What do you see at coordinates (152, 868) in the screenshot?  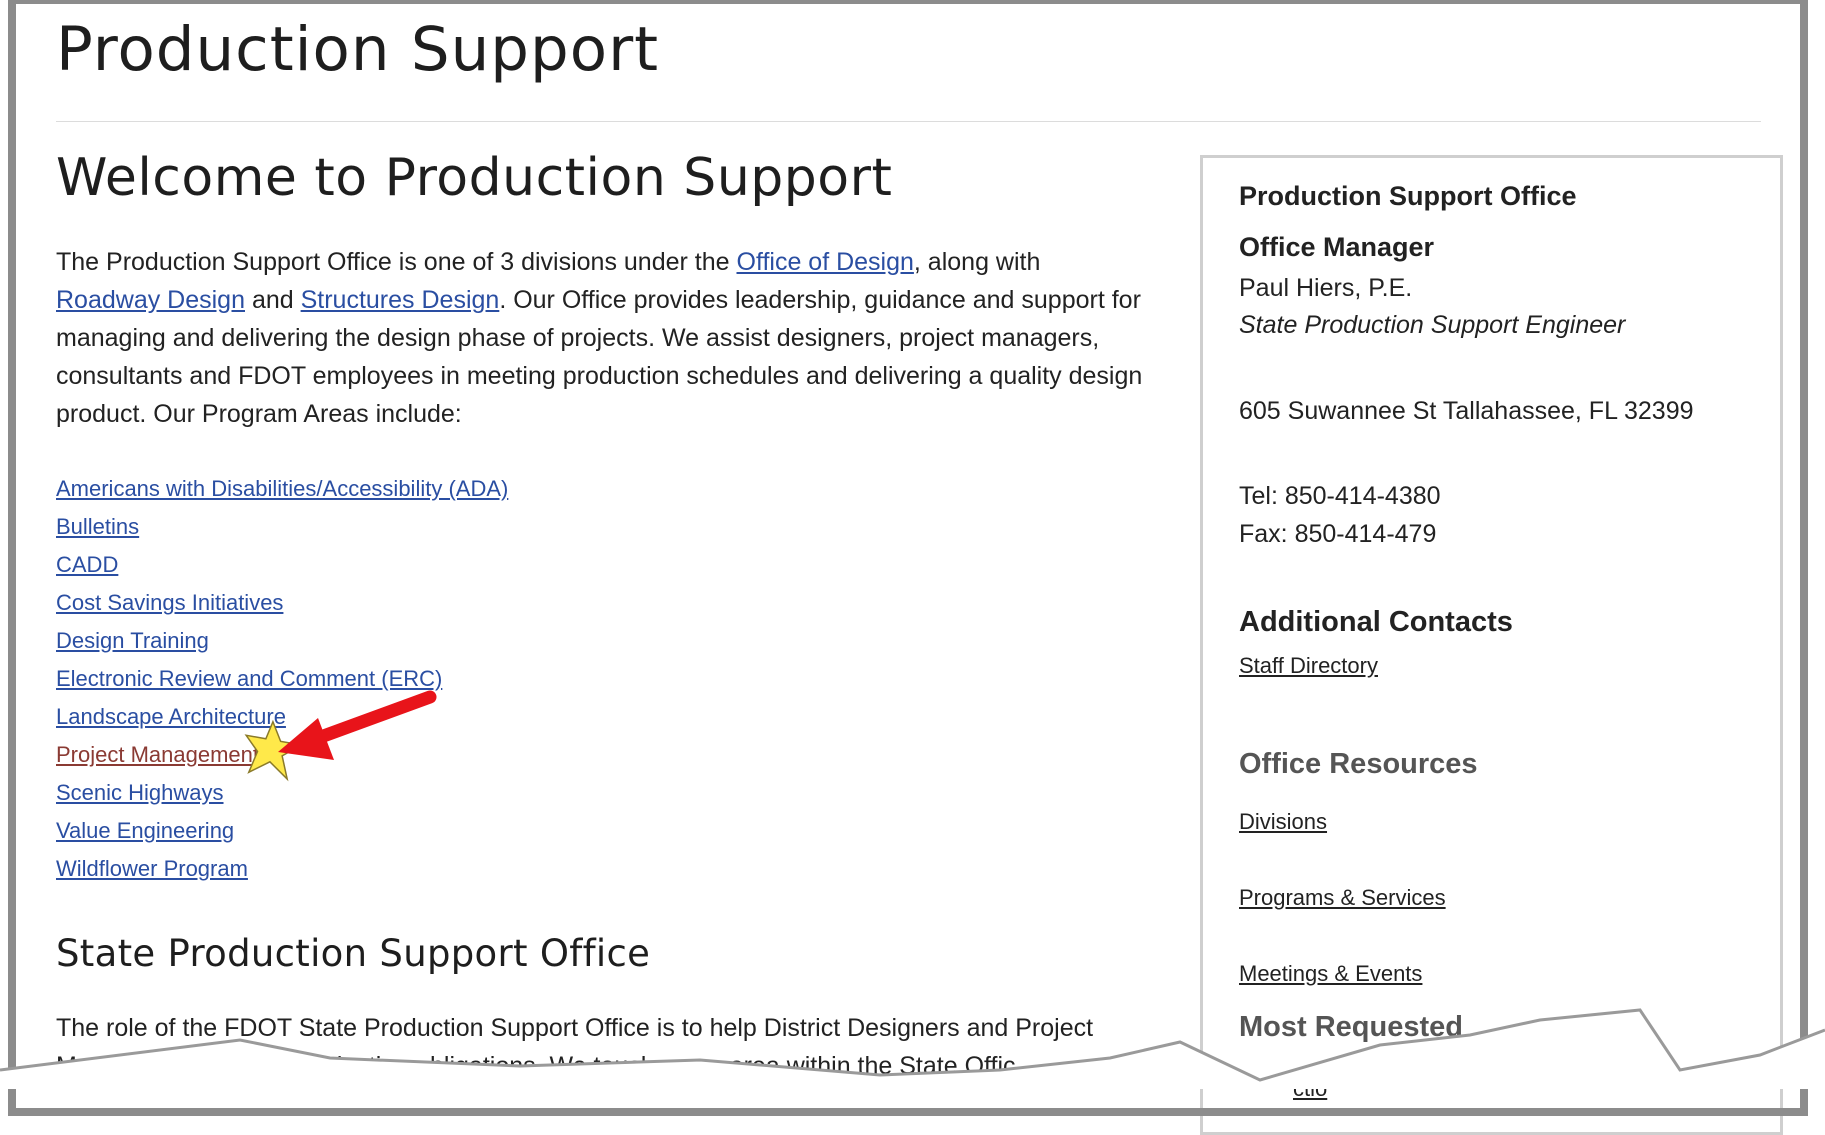 I see `program-link-wildflower: Wildflower Program` at bounding box center [152, 868].